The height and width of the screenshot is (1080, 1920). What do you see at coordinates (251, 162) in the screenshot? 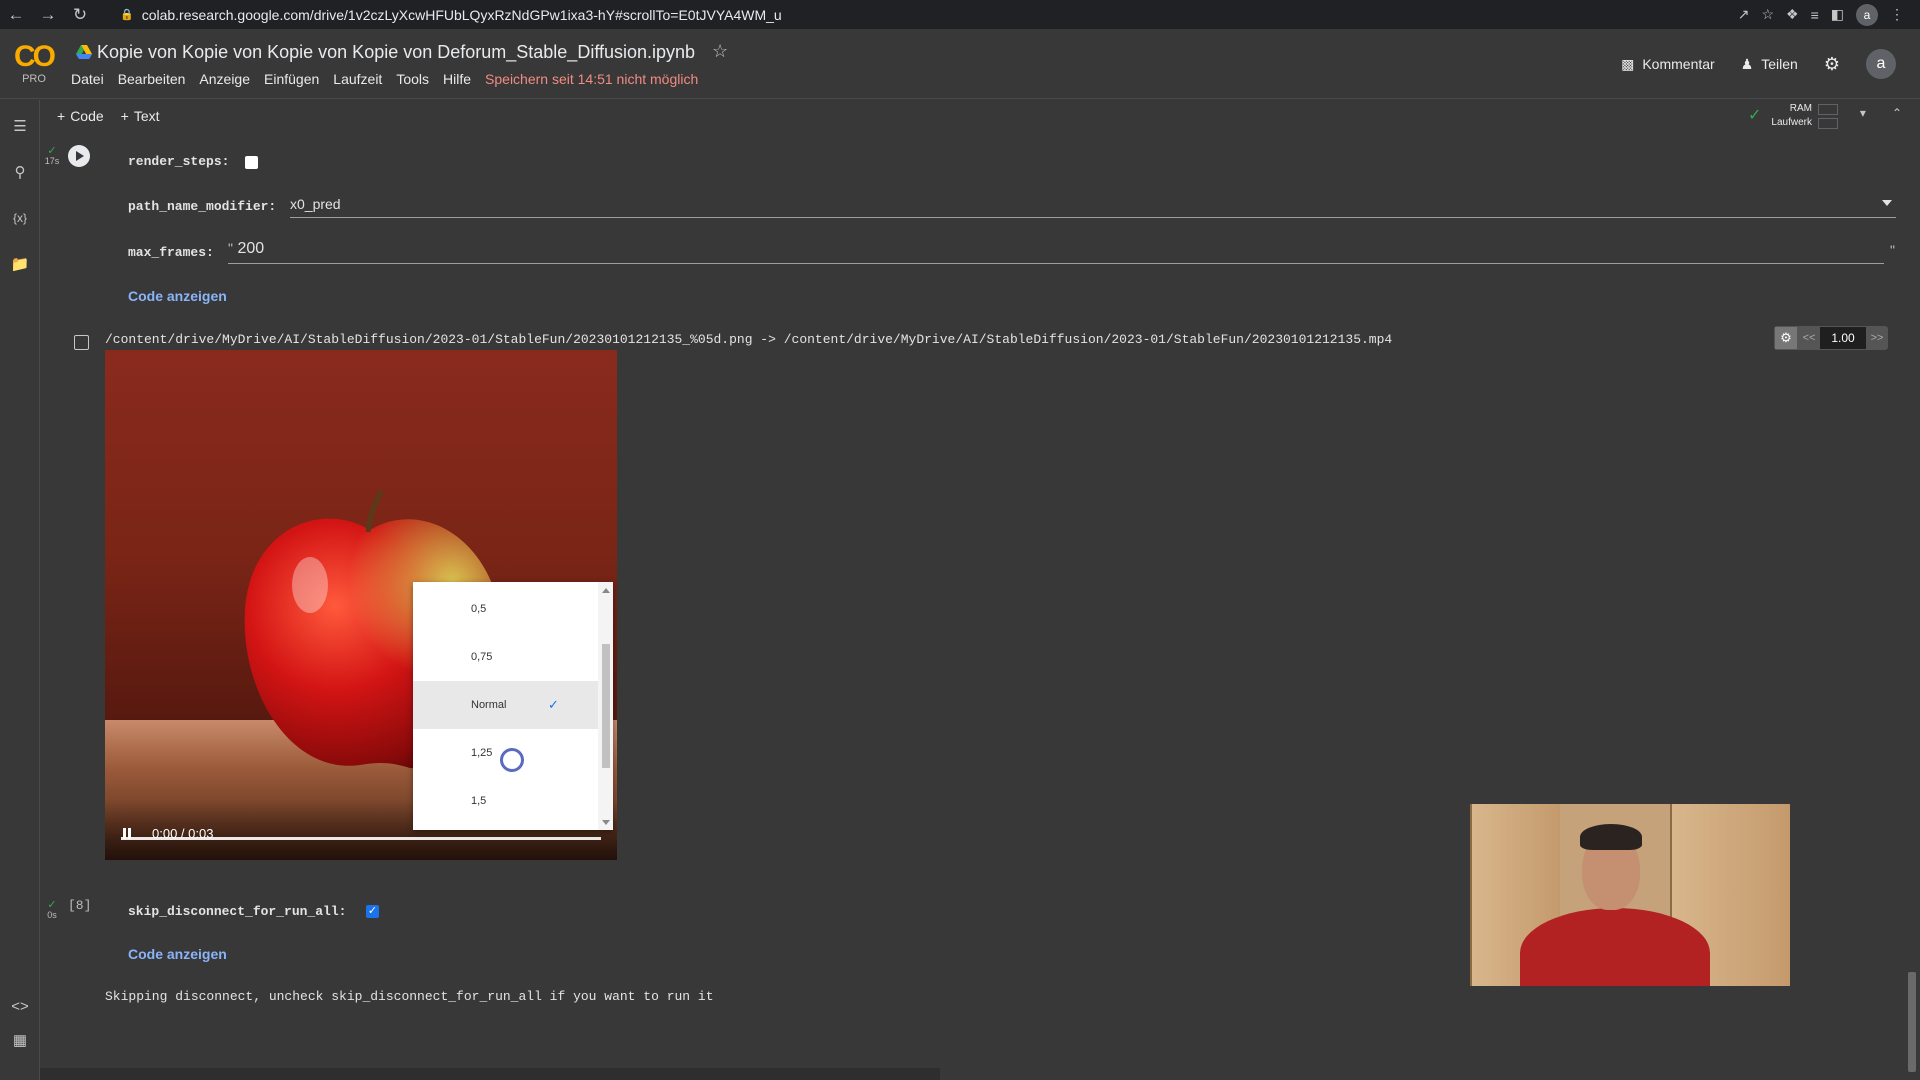
I see `render-steps-checkbox` at bounding box center [251, 162].